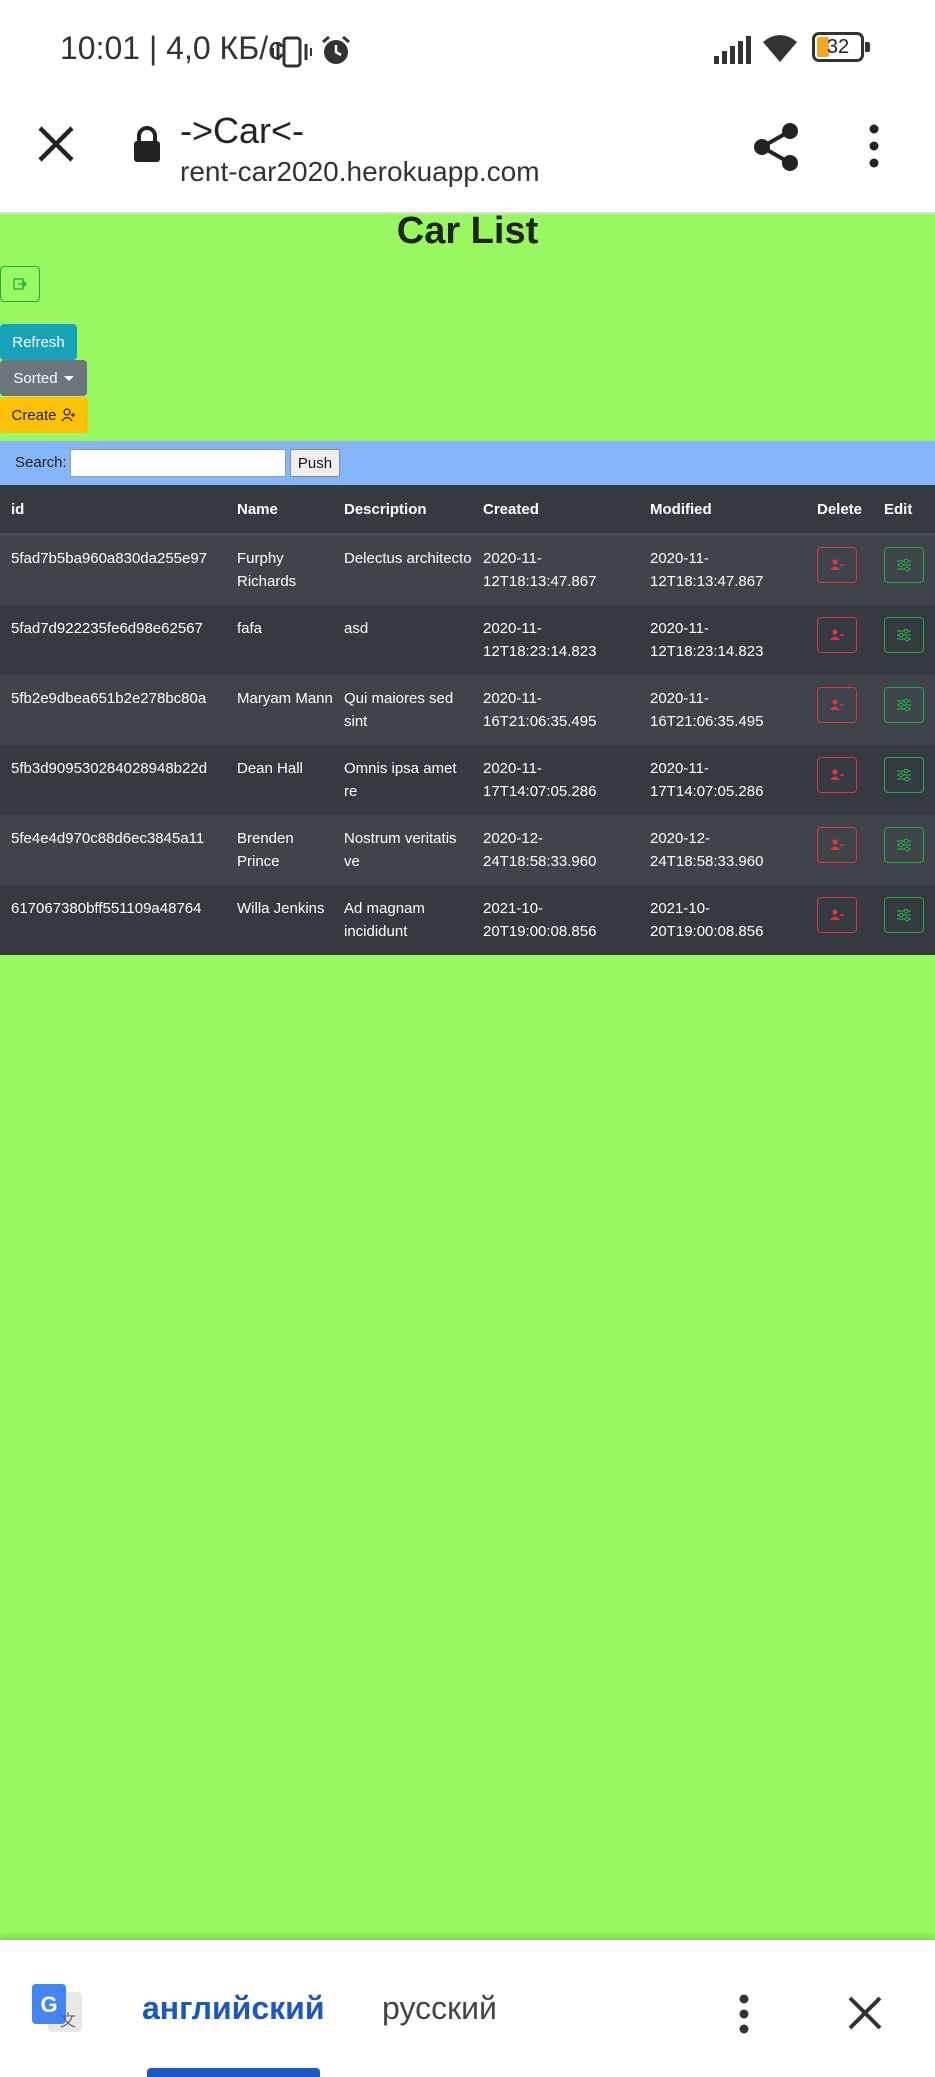  Describe the element at coordinates (555, 640) in the screenshot. I see `cell-created: 2020-11-12T18:23:14.823` at that location.